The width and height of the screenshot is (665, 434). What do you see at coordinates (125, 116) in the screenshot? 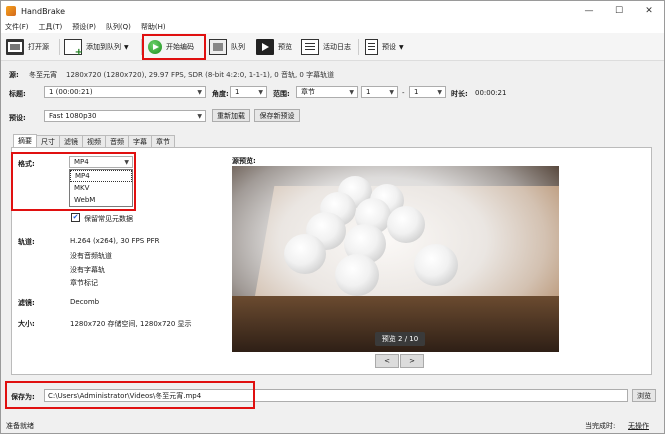
I see `preset-select: Fast 1080p30 ▼` at bounding box center [125, 116].